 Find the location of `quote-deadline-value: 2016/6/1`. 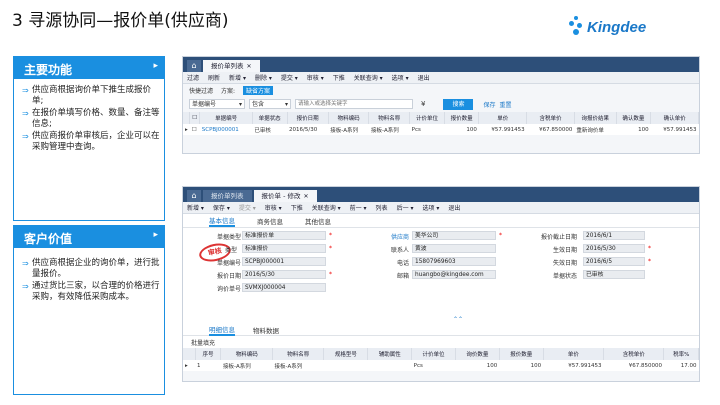

quote-deadline-value: 2016/6/1 is located at coordinates (614, 235).